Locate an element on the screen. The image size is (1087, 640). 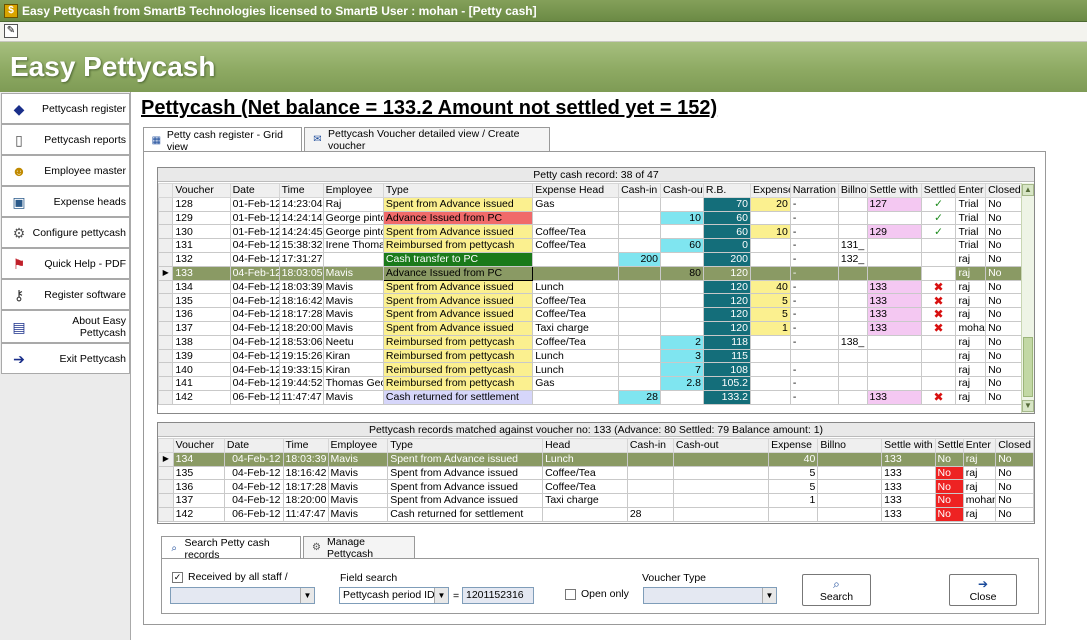
tab-search-records: ⌕ Search Petty cash records is located at coordinates (231, 548).